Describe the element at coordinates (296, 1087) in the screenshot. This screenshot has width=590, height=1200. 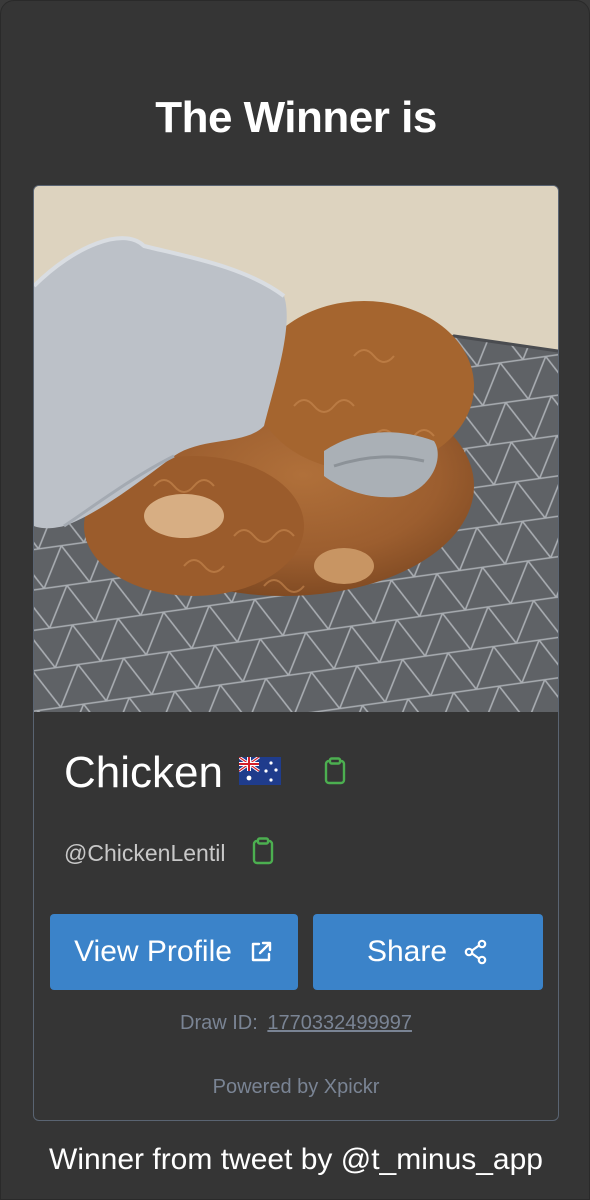
I see `powered-by-text: Powered by Xpickr` at that location.